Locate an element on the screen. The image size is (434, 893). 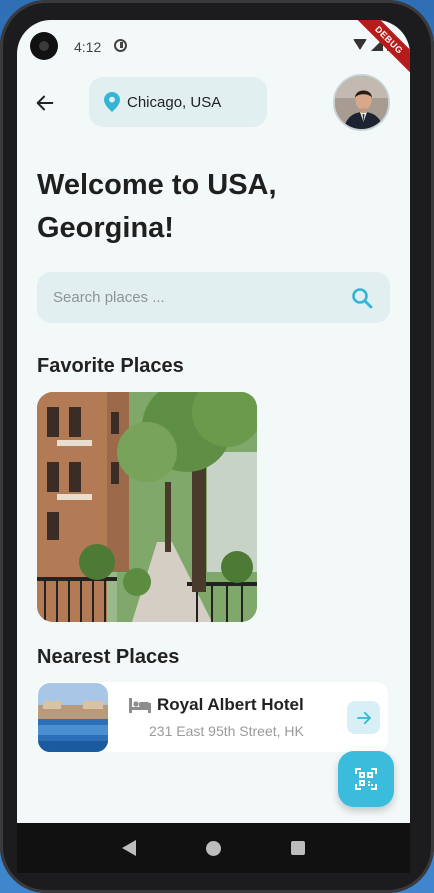
nav-recents-icon is located at coordinates (298, 848).